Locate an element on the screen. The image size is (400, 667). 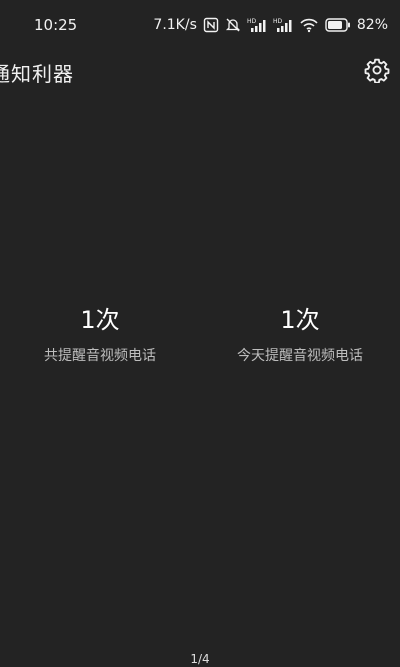
wifi-icon is located at coordinates (309, 25).